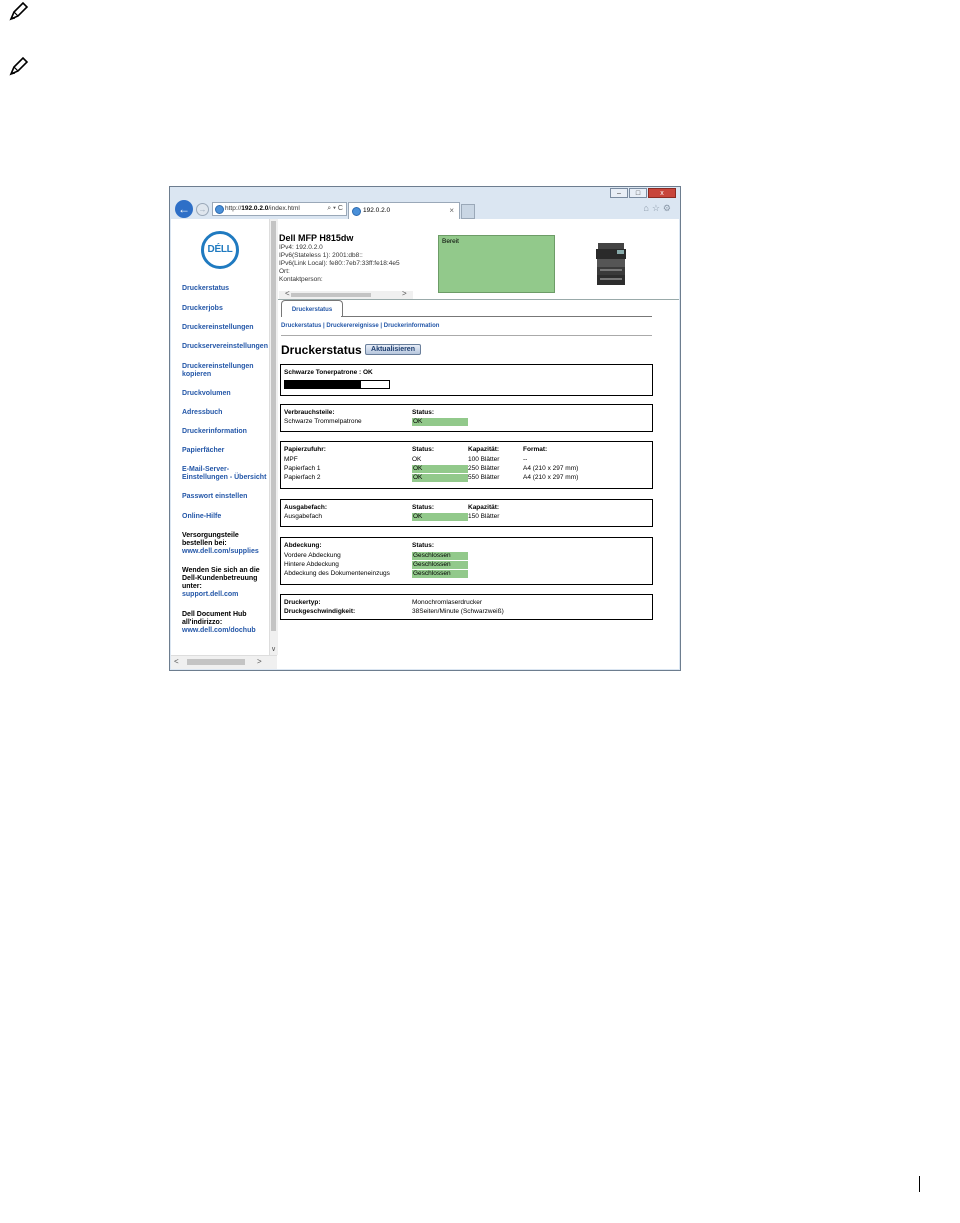  Describe the element at coordinates (440, 422) in the screenshot. I see `drum-status: OK` at that location.